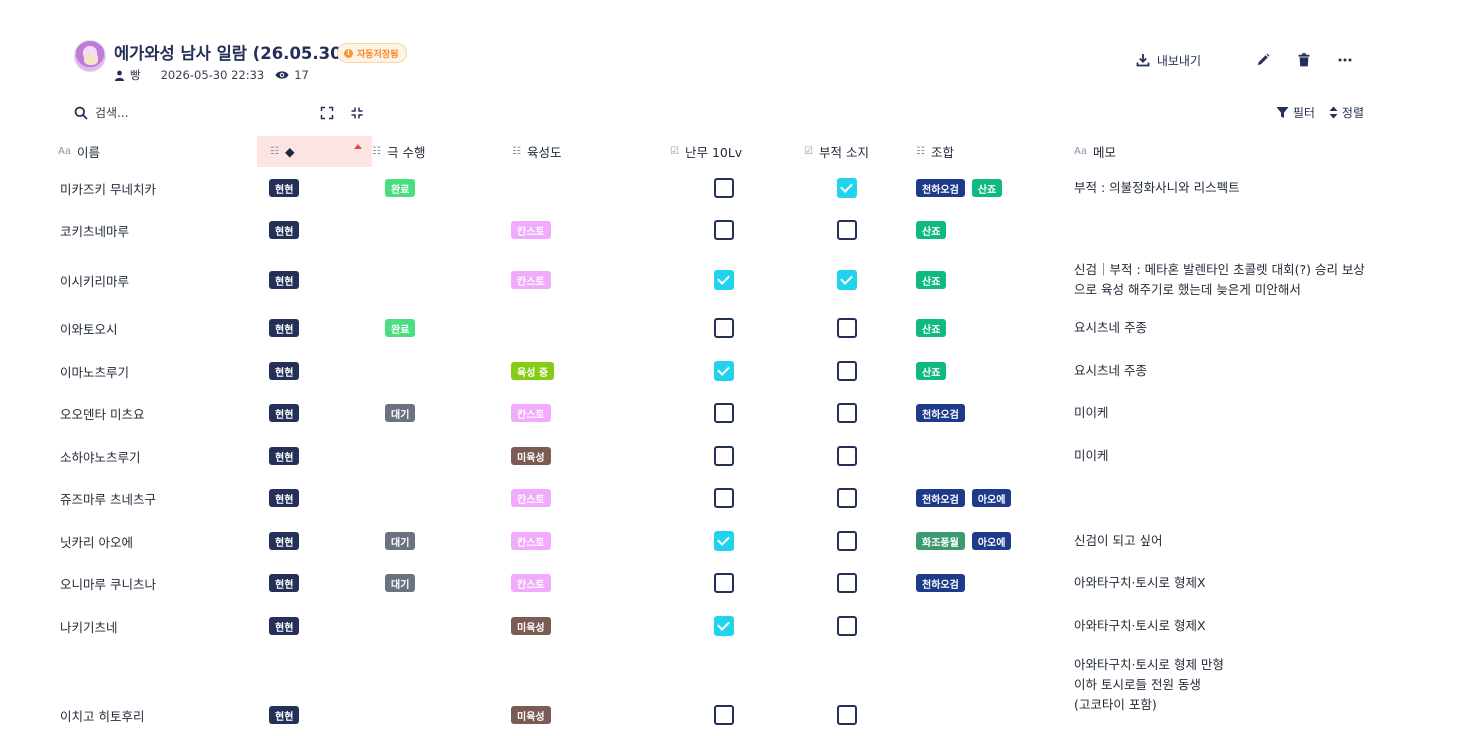  I want to click on name-cell: 나키기츠네, so click(89, 626).